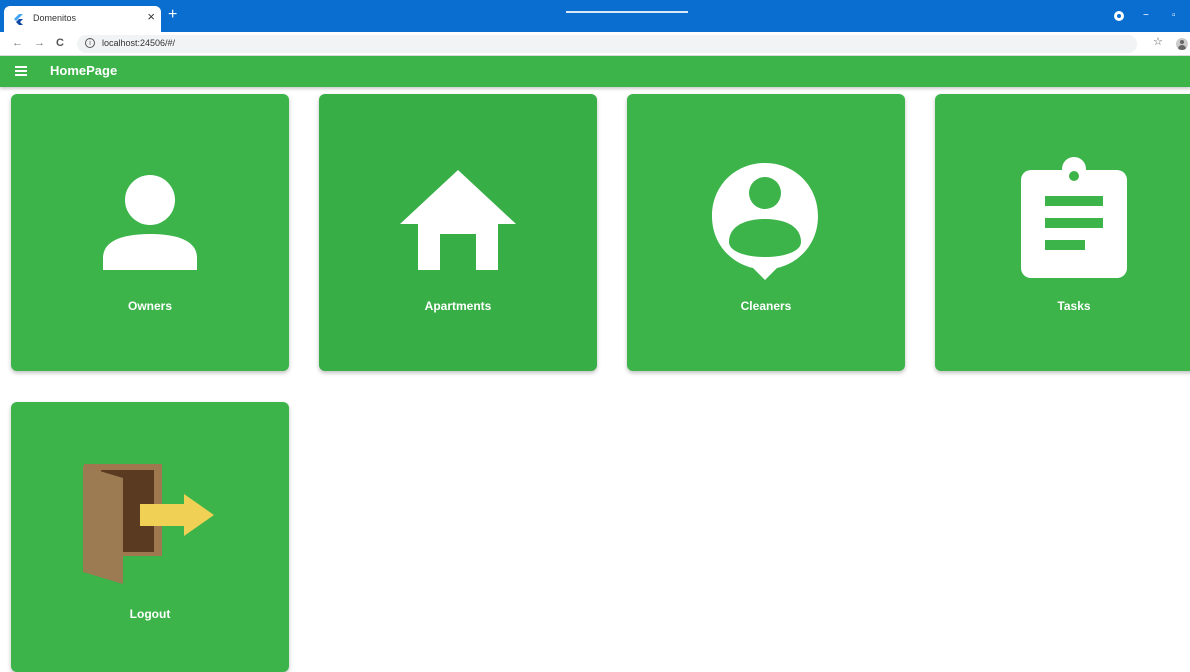 Image resolution: width=1190 pixels, height=672 pixels. What do you see at coordinates (765, 221) in the screenshot?
I see `person-pin-icon` at bounding box center [765, 221].